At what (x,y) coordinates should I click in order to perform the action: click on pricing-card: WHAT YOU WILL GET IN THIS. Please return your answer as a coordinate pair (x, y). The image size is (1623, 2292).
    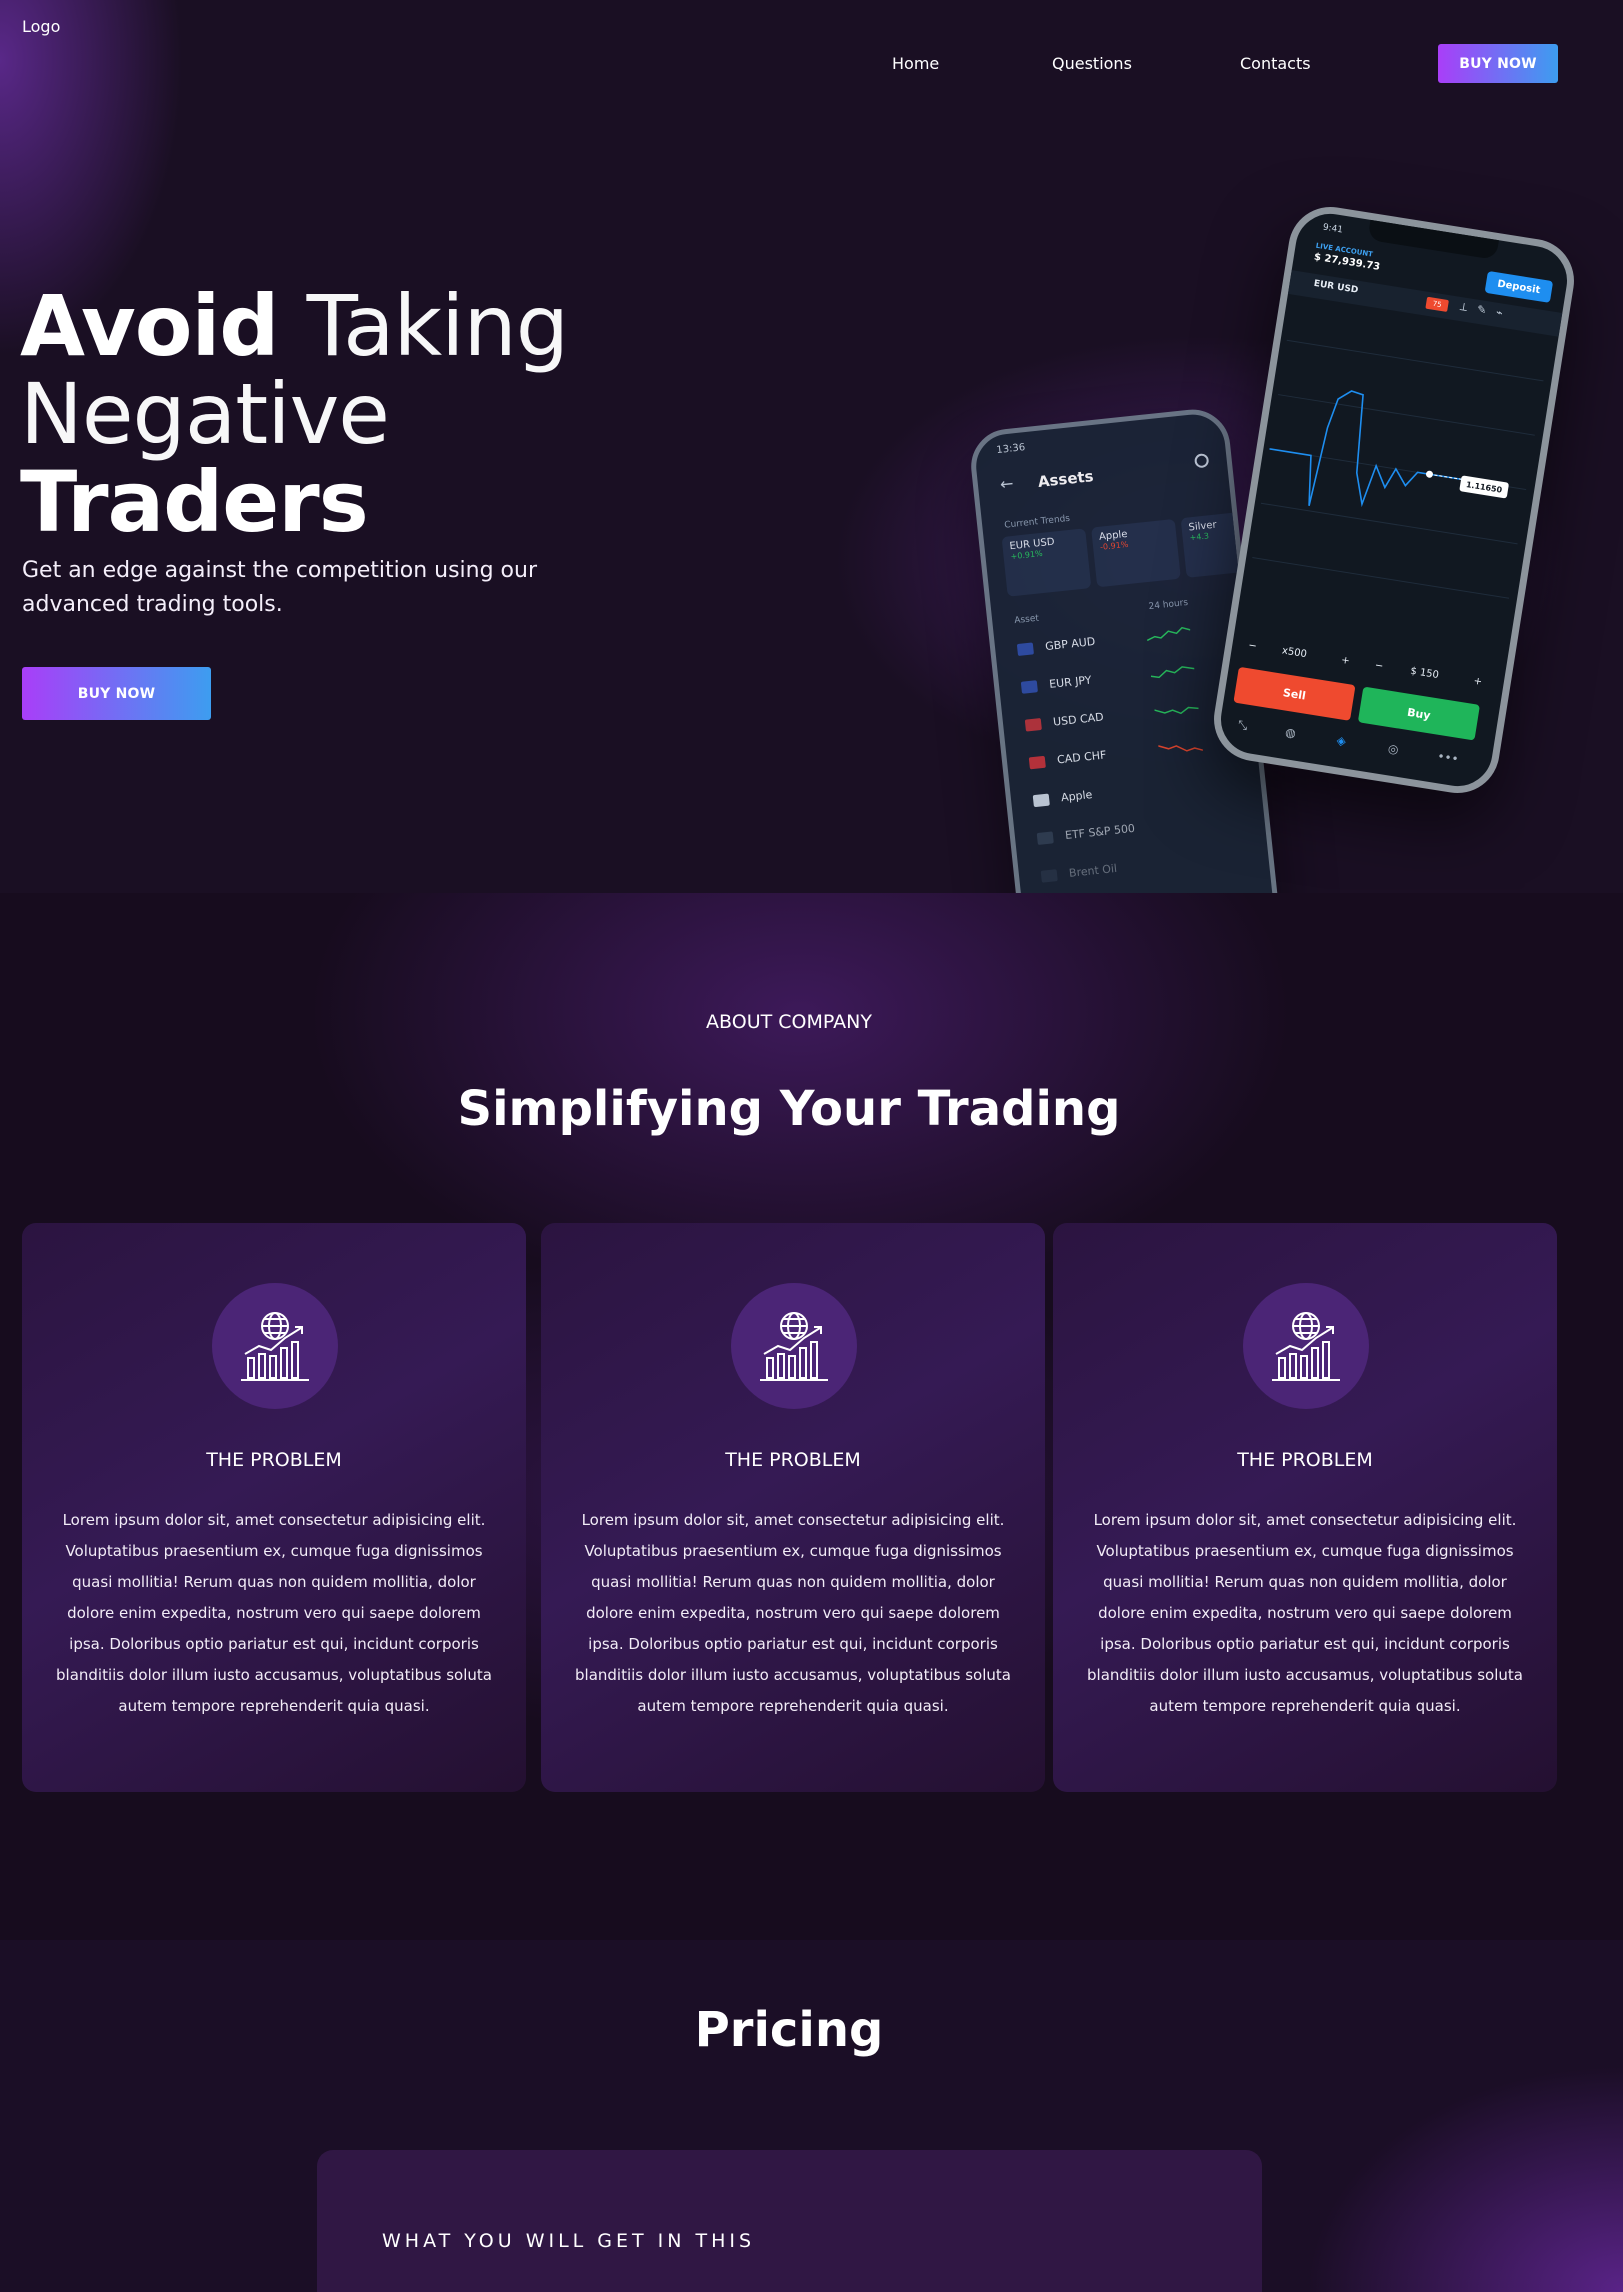
    Looking at the image, I should click on (789, 2221).